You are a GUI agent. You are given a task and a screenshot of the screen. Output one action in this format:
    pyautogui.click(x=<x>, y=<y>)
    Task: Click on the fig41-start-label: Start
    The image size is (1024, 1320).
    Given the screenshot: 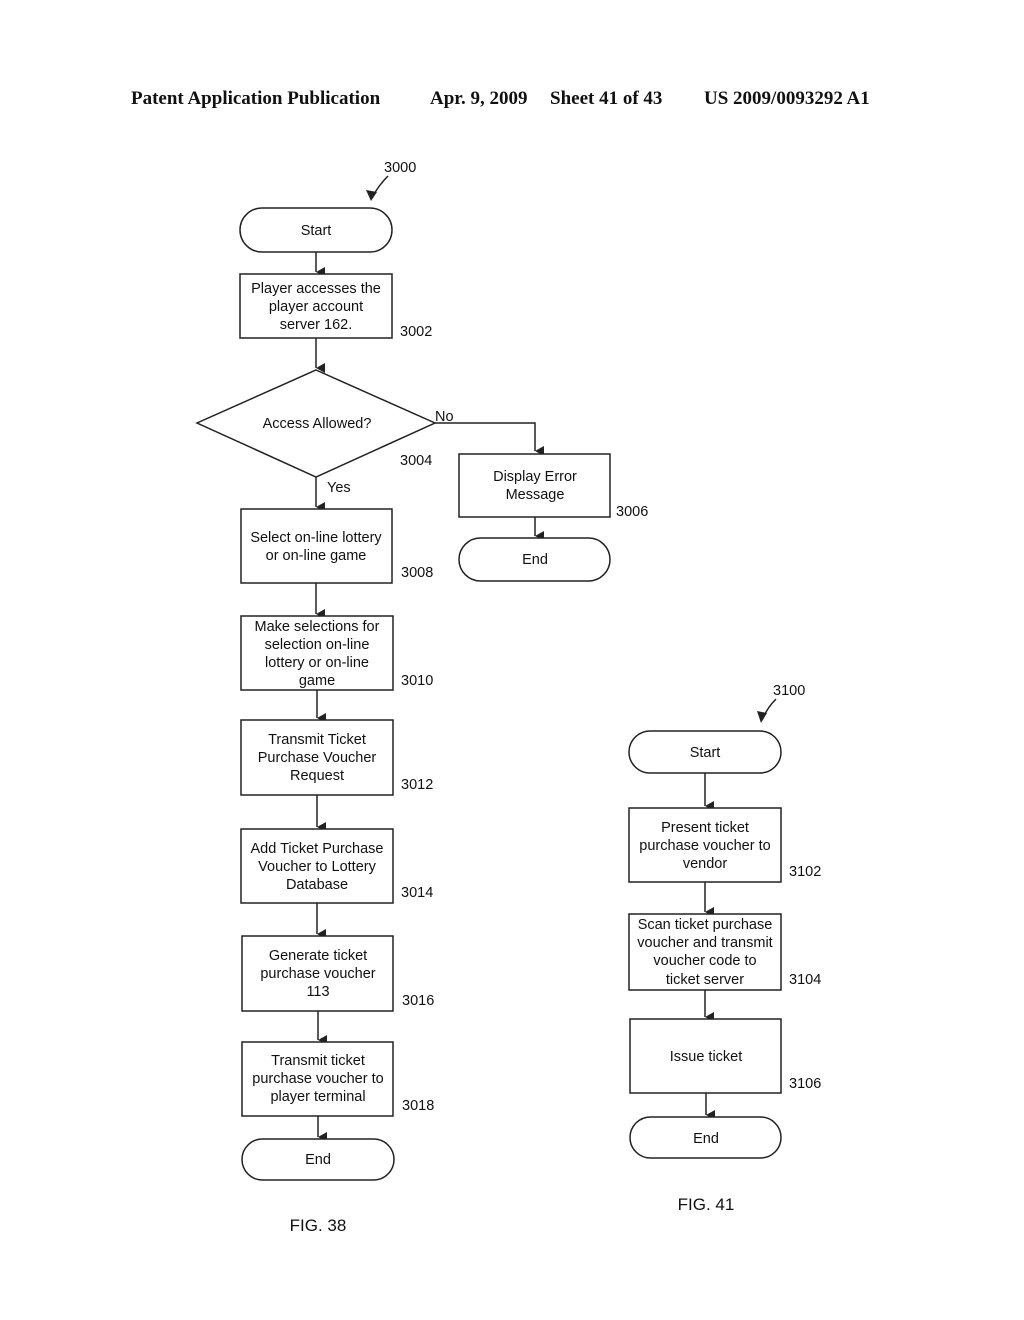 What is the action you would take?
    pyautogui.click(x=705, y=753)
    